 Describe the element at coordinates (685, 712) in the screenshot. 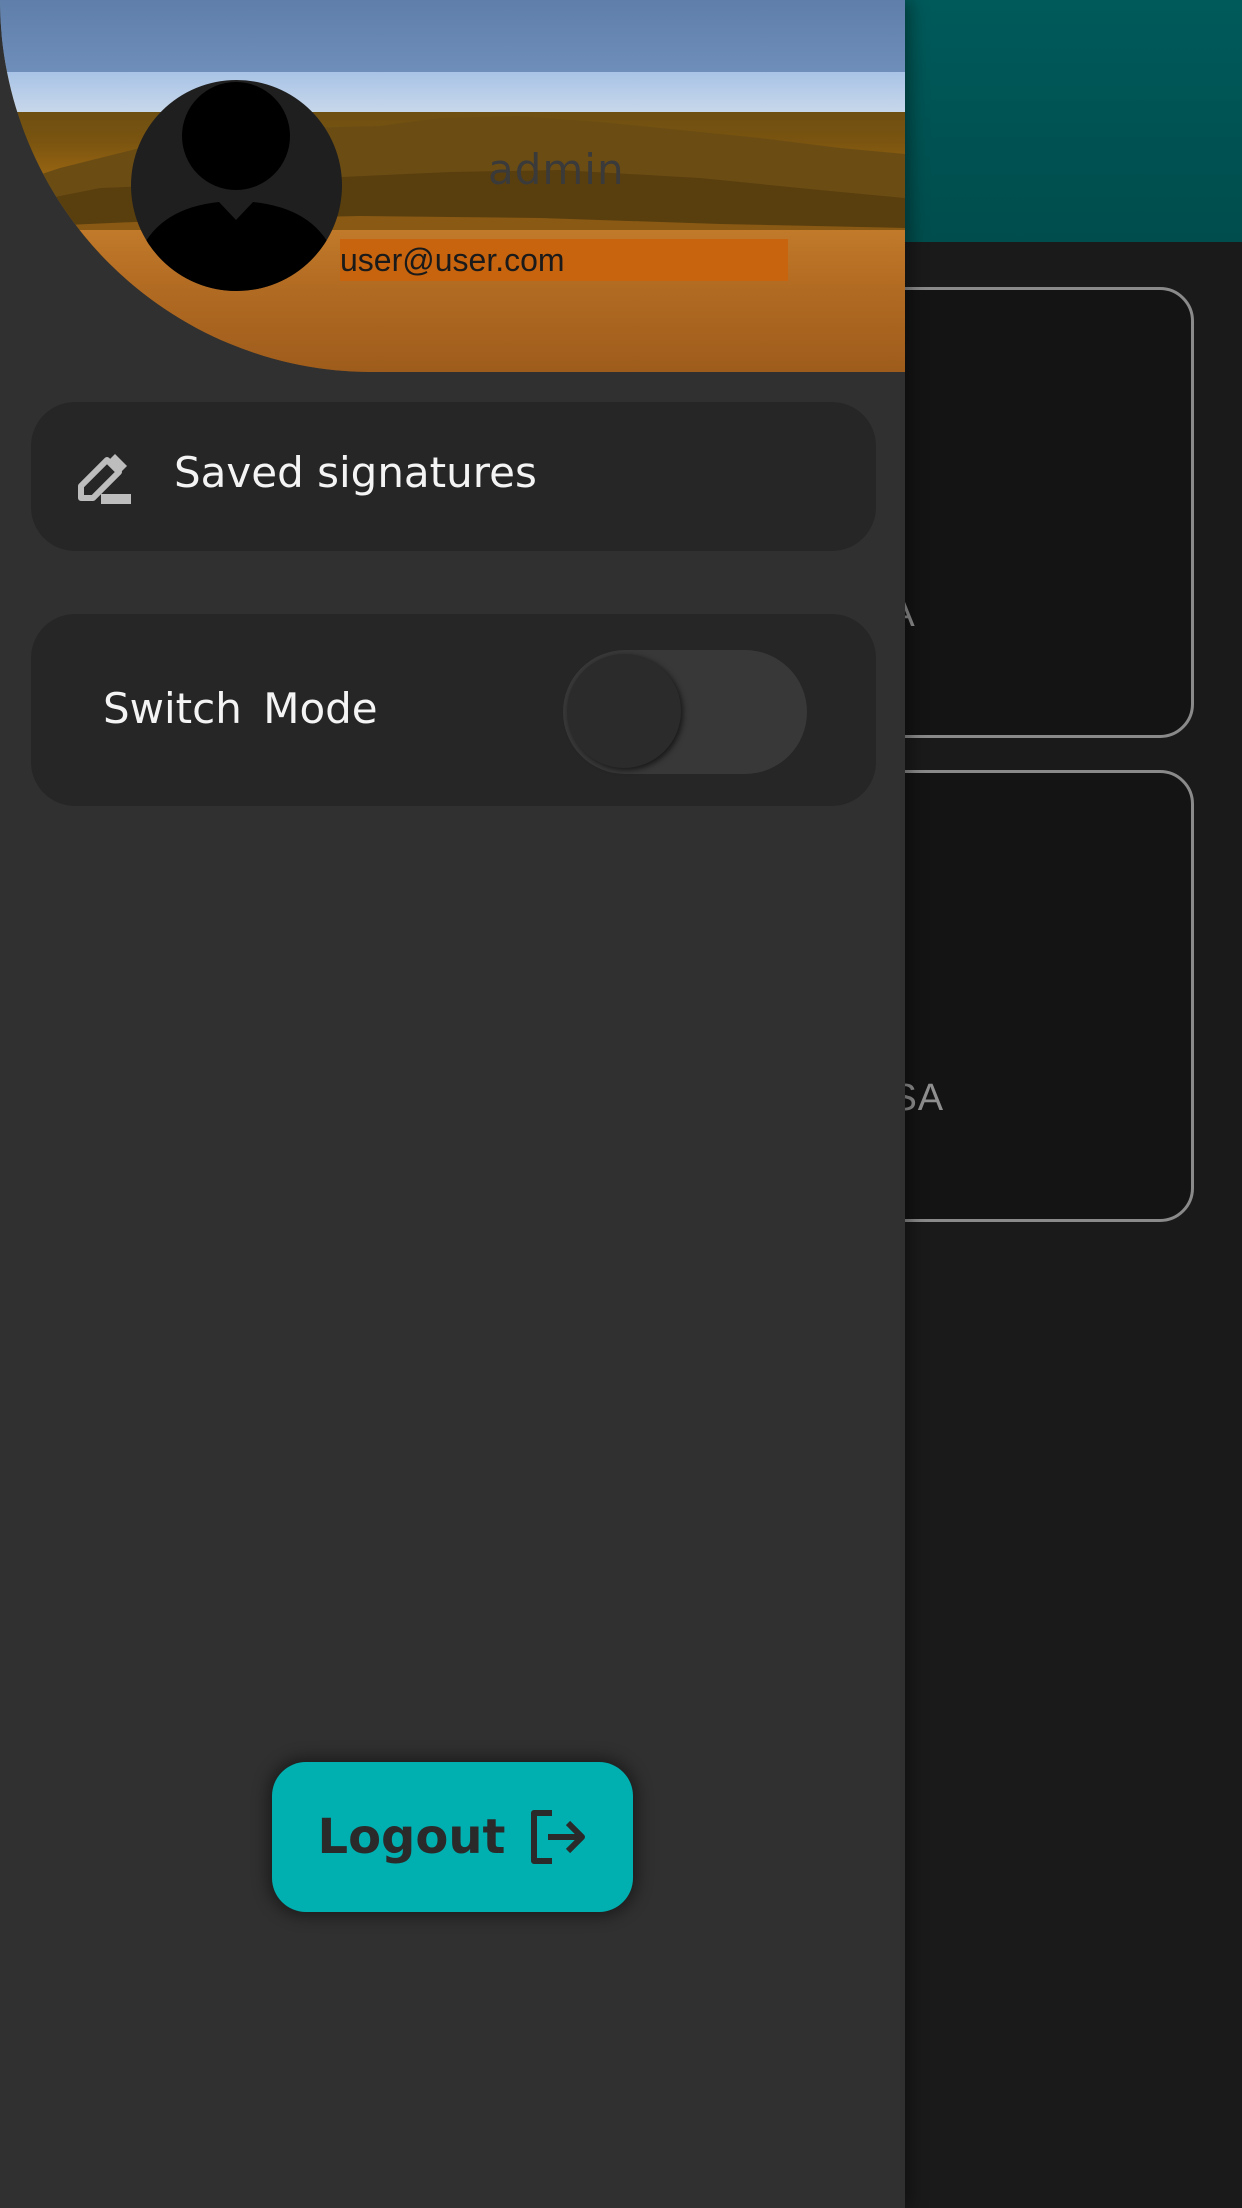

I see `switch-mode-toggle` at that location.